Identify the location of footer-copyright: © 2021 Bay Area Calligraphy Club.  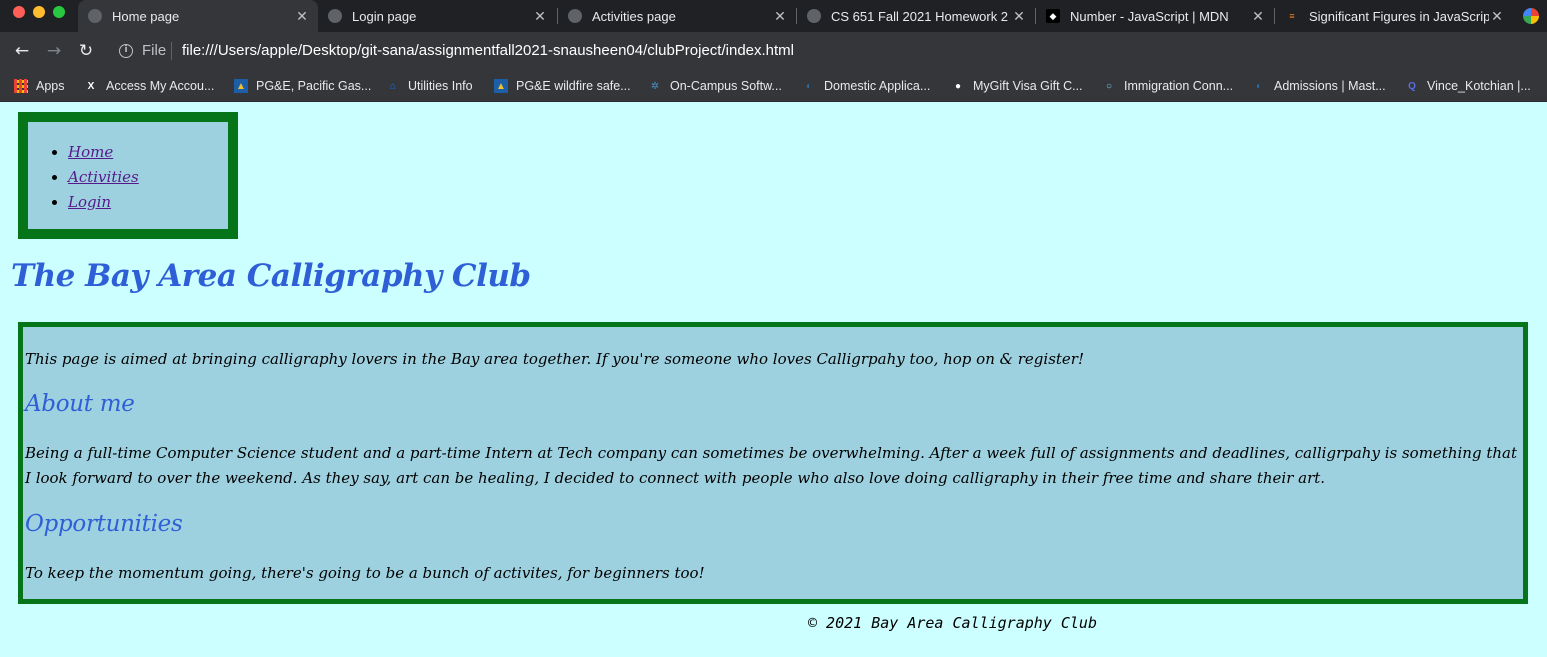
(952, 623).